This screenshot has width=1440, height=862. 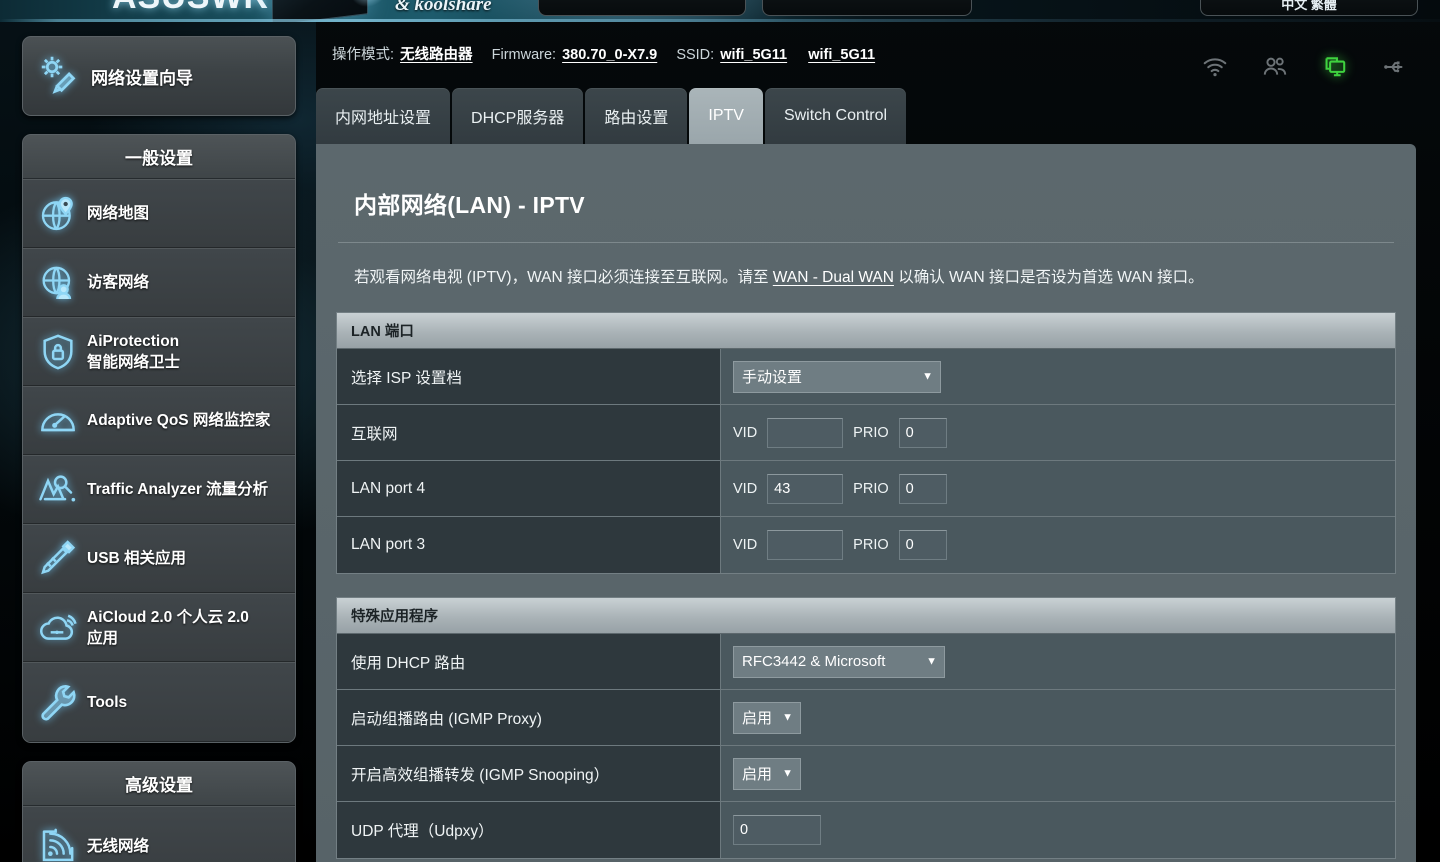 I want to click on tools-wrench-icon, so click(x=58, y=702).